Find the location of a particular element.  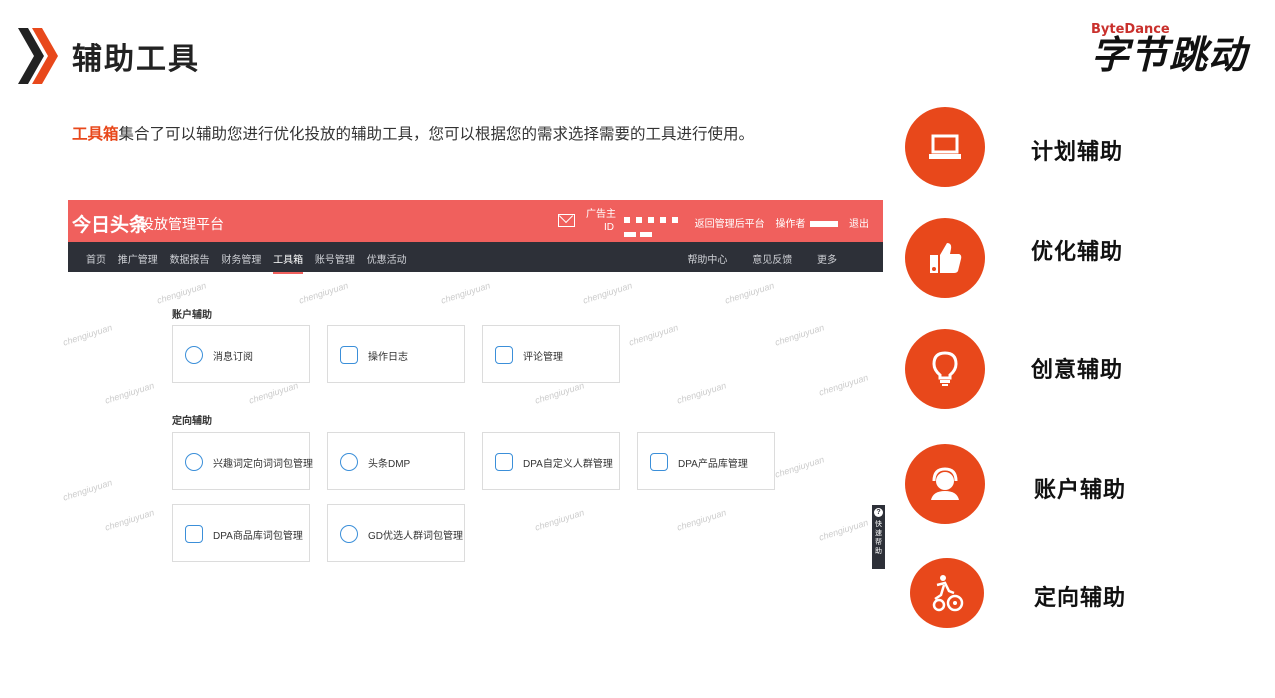

quick-help-label: 快速帮助 is located at coordinates (878, 538).